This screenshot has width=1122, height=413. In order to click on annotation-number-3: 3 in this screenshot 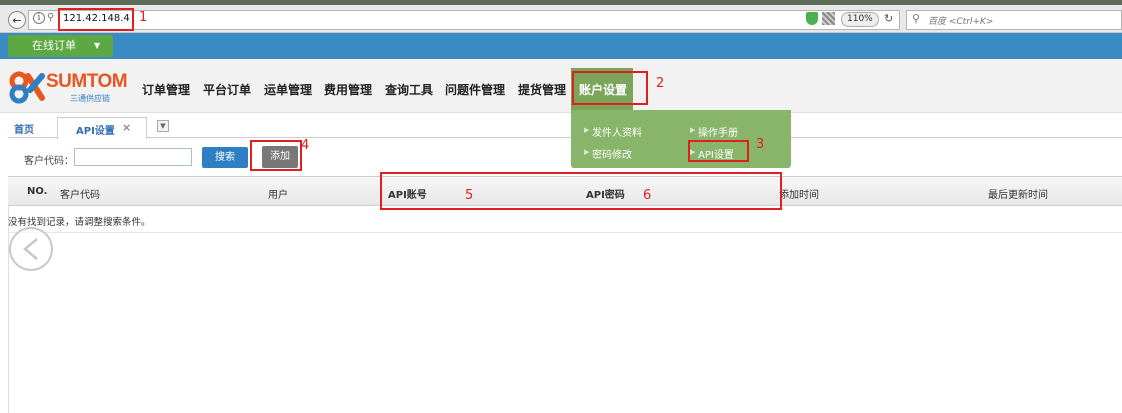, I will do `click(760, 144)`.